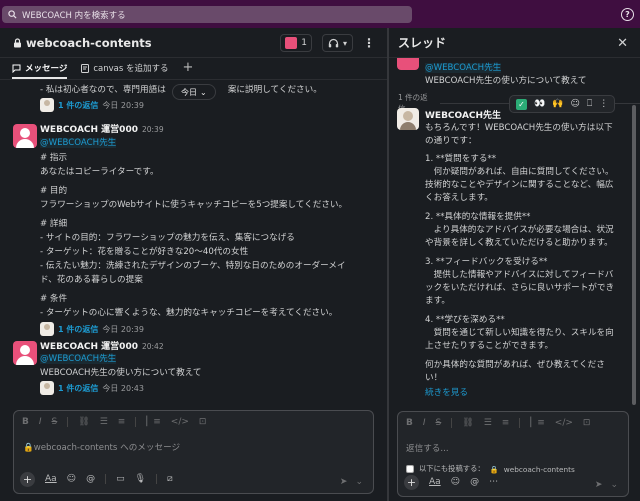 This screenshot has height=501, width=640. Describe the element at coordinates (85, 68) in the screenshot. I see `canvas-icon` at that location.